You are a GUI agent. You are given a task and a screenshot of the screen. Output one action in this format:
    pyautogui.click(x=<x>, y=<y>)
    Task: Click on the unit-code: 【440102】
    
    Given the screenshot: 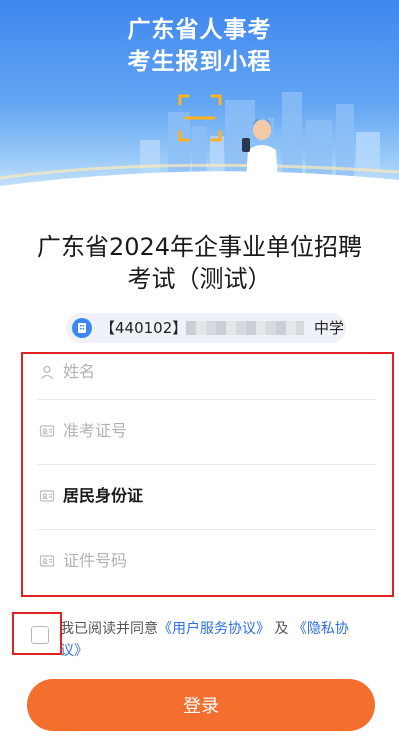 What is the action you would take?
    pyautogui.click(x=144, y=328)
    